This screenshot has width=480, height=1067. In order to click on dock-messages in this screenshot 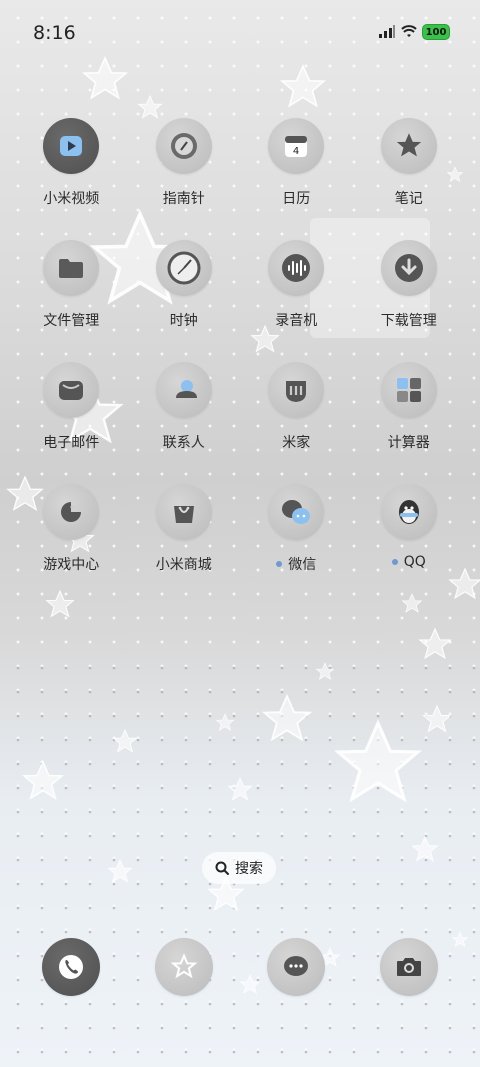, I will do `click(296, 967)`.